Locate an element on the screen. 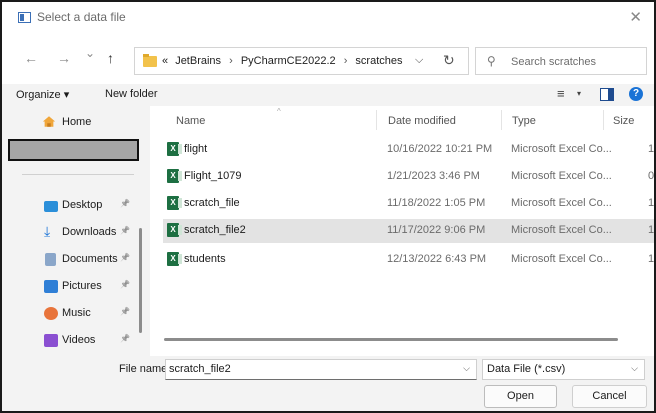  column-header-date-modified: Date modified is located at coordinates (422, 121).